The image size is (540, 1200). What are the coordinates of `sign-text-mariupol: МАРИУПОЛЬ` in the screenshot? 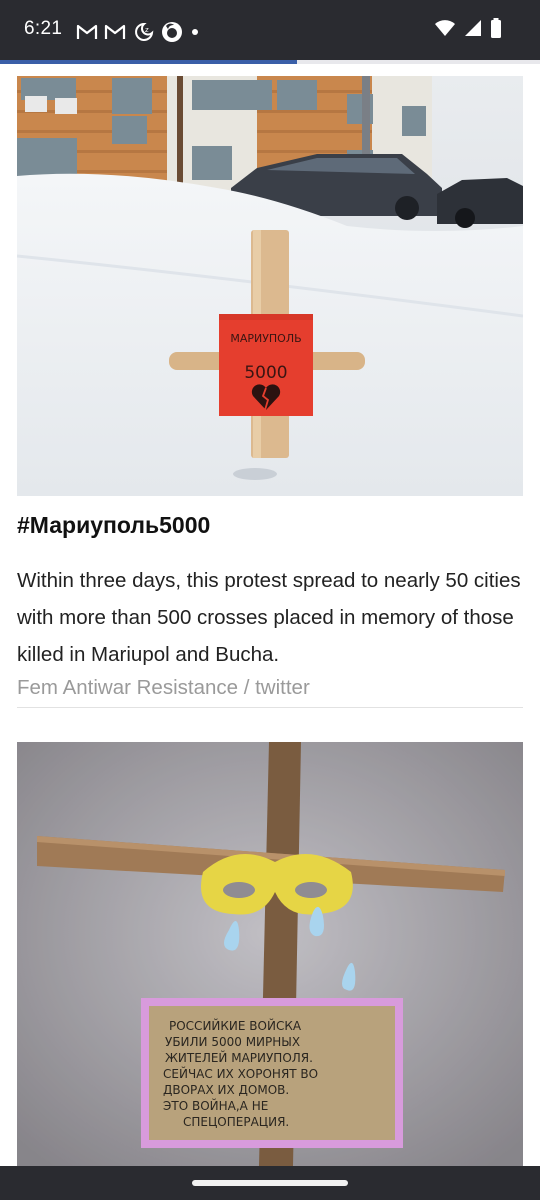 It's located at (265, 338).